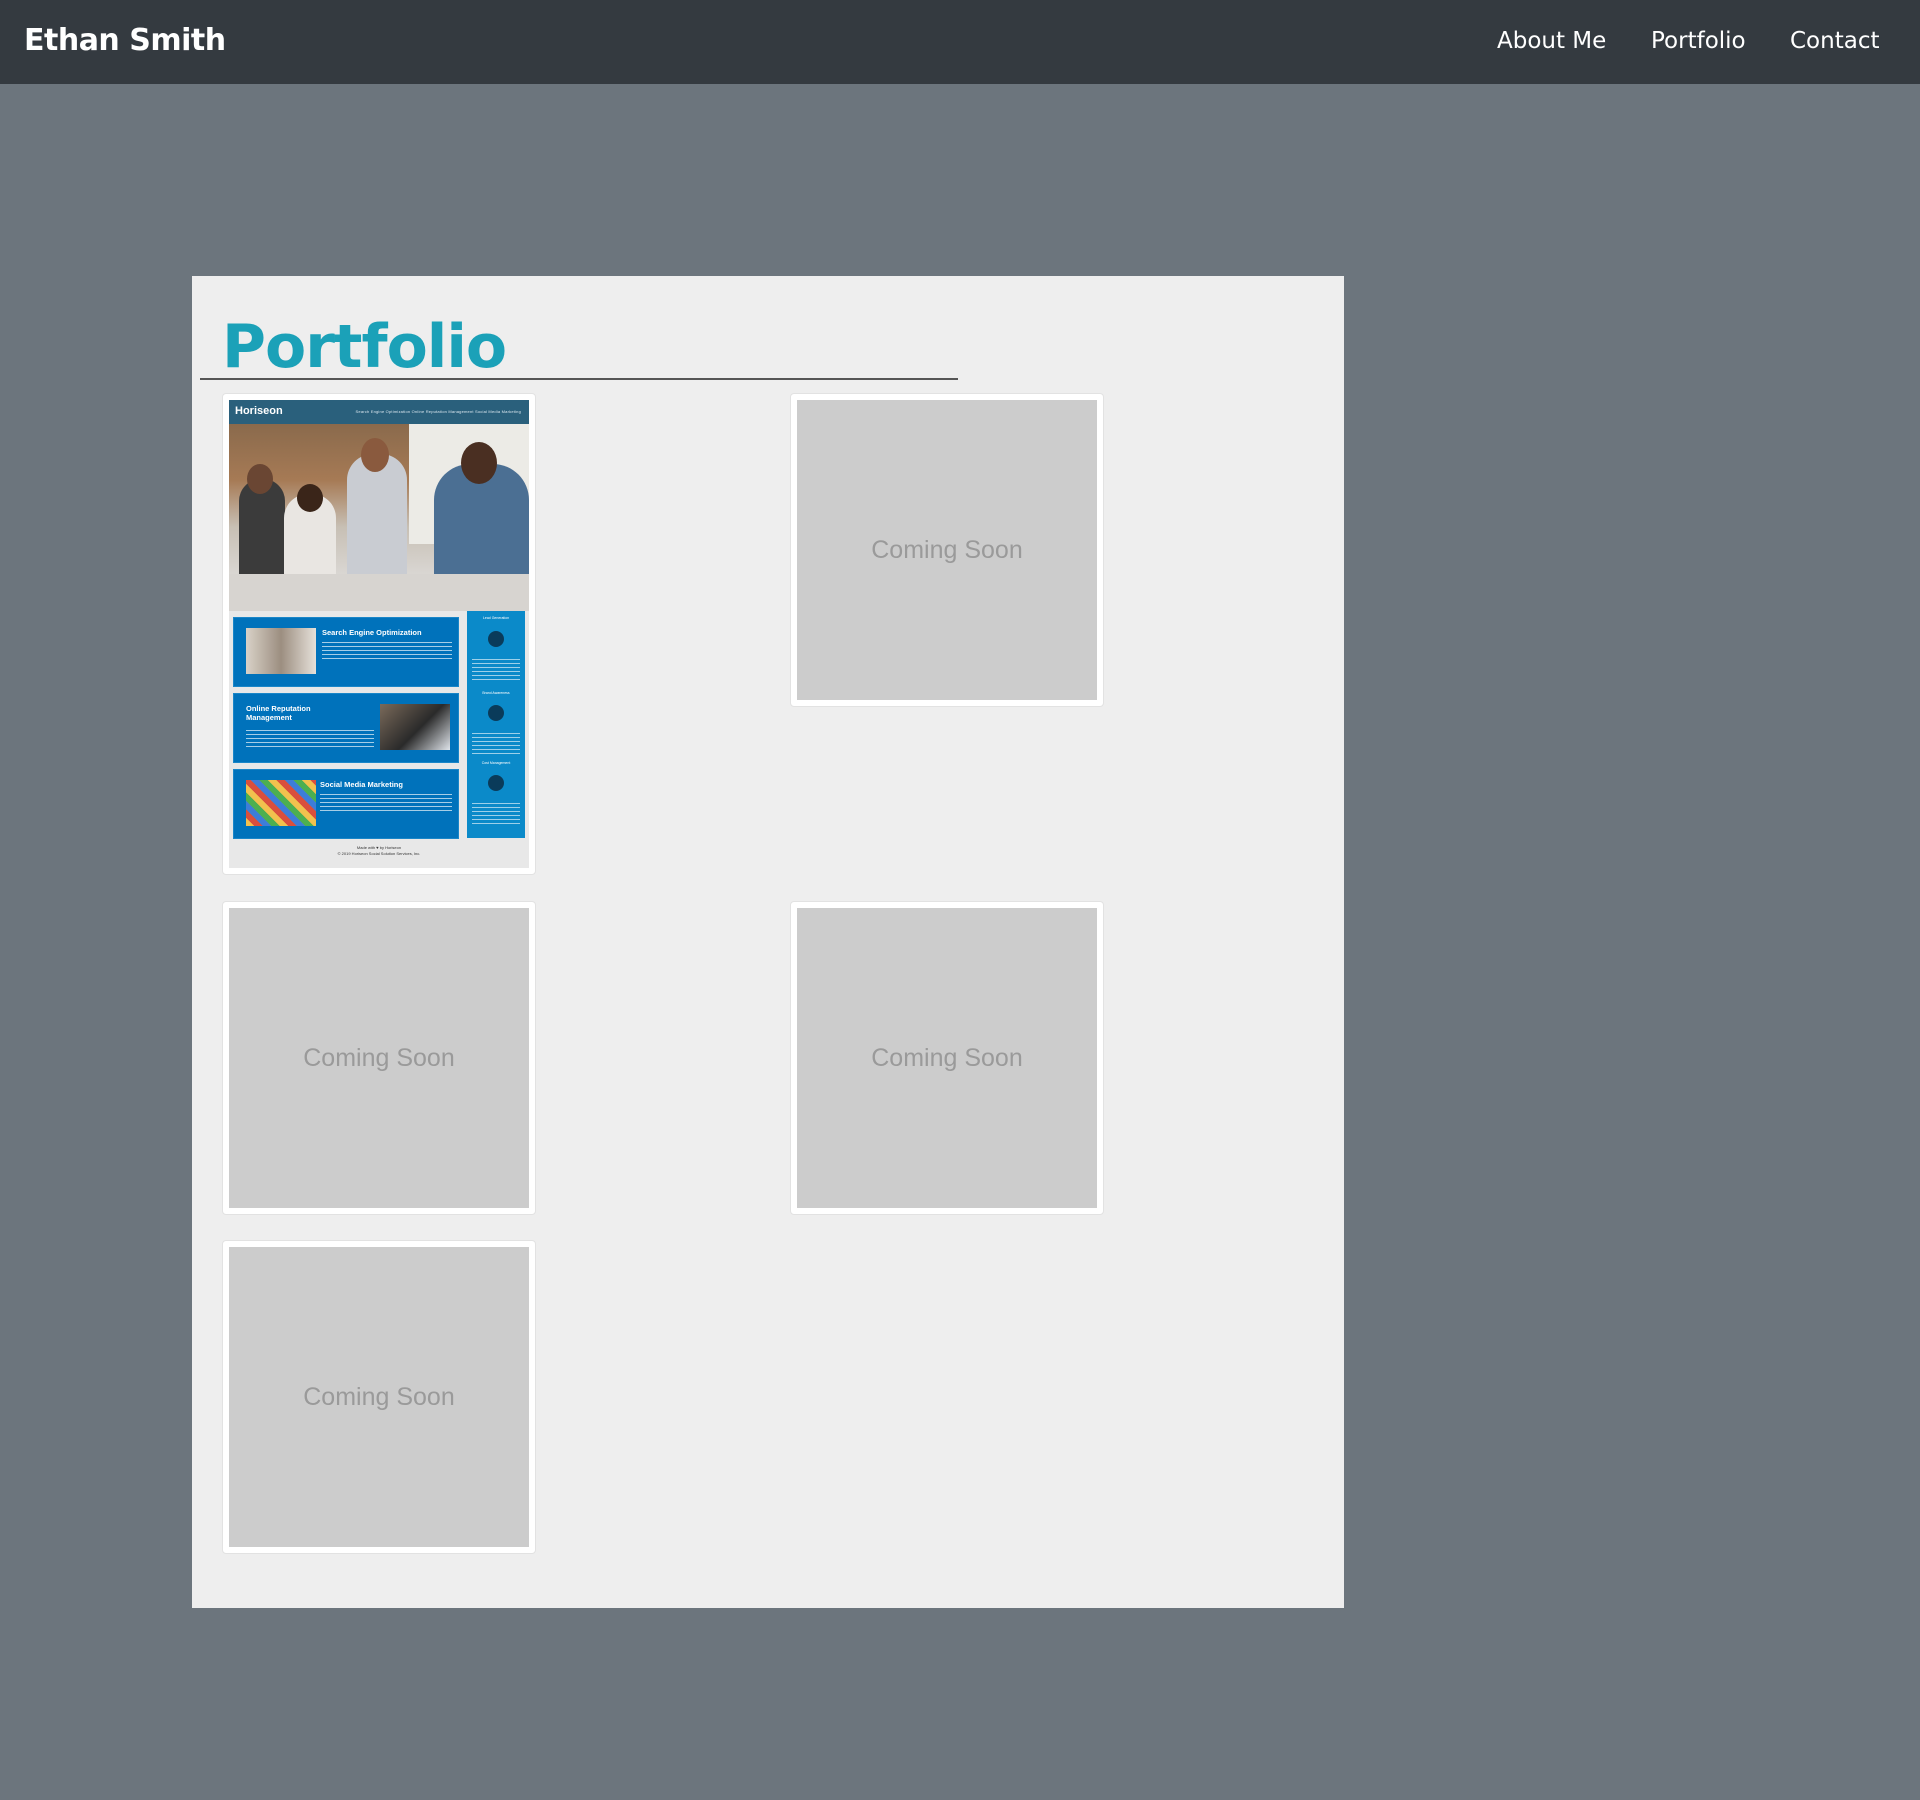  I want to click on nav-link-about-me: About Me, so click(1551, 41).